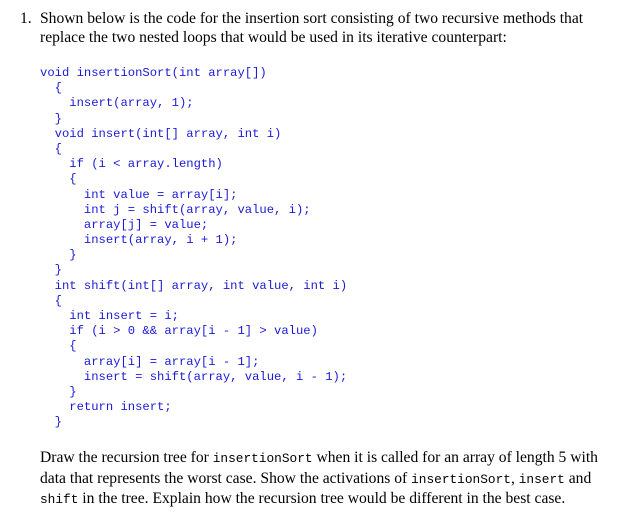 This screenshot has width=628, height=517. What do you see at coordinates (150, 361) in the screenshot?
I see `code-line: array[i] = array[i - 1];` at bounding box center [150, 361].